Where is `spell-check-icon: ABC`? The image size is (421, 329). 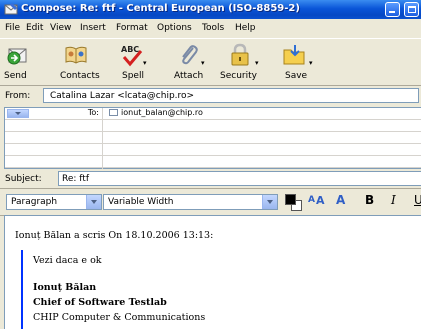 spell-check-icon: ABC is located at coordinates (132, 56).